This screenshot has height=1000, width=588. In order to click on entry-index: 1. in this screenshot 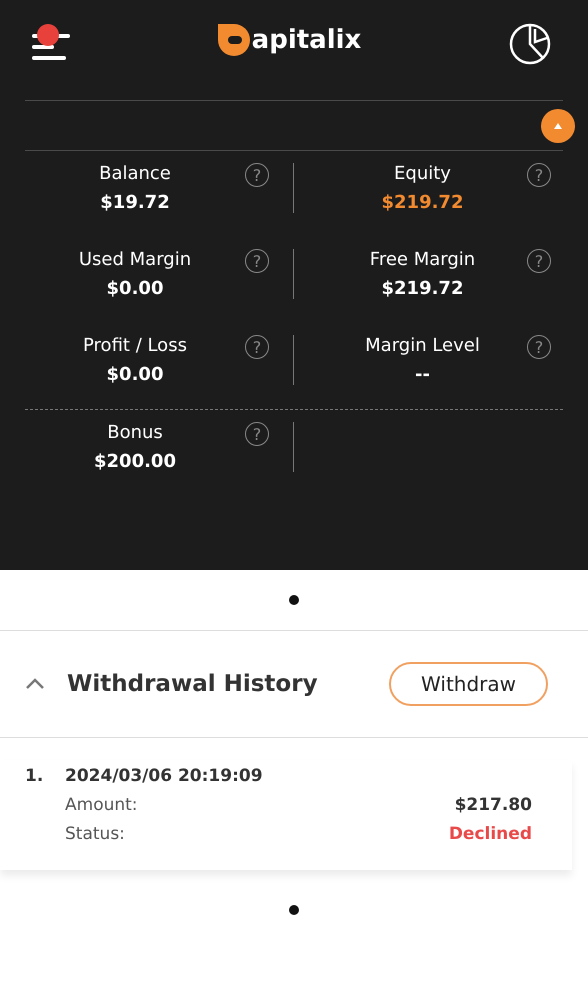, I will do `click(34, 777)`.